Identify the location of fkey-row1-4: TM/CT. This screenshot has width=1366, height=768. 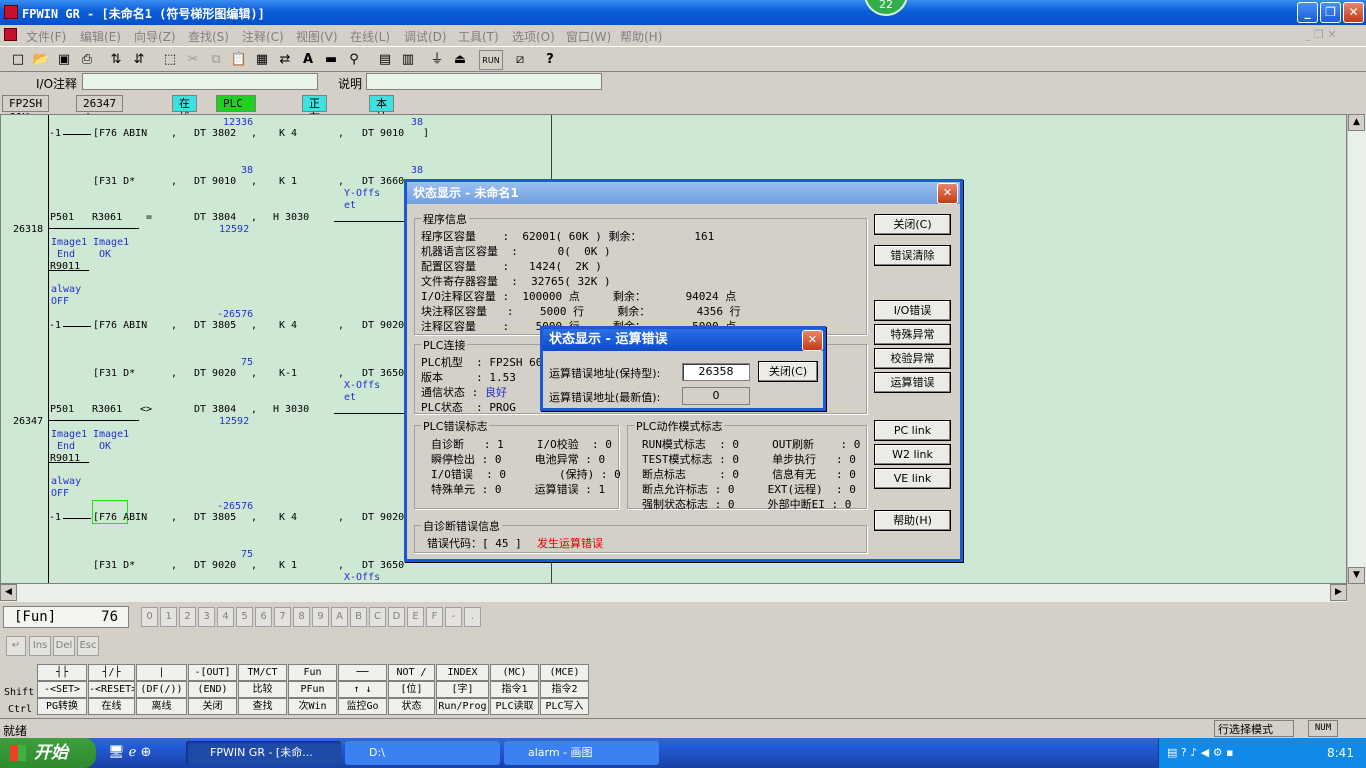
(262, 672).